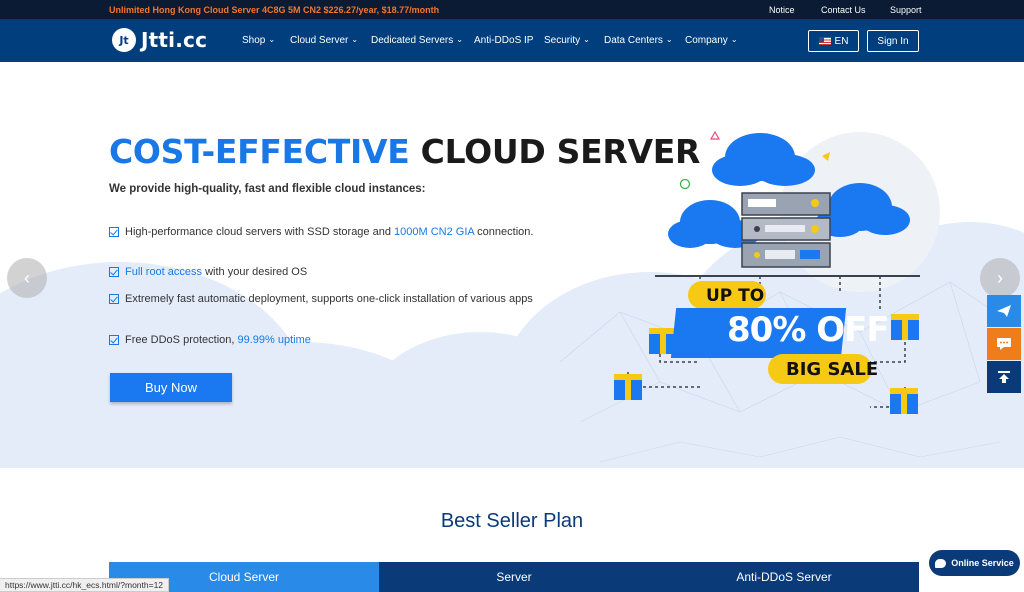  I want to click on nav-data-centers: Data Centers ⌄, so click(638, 40).